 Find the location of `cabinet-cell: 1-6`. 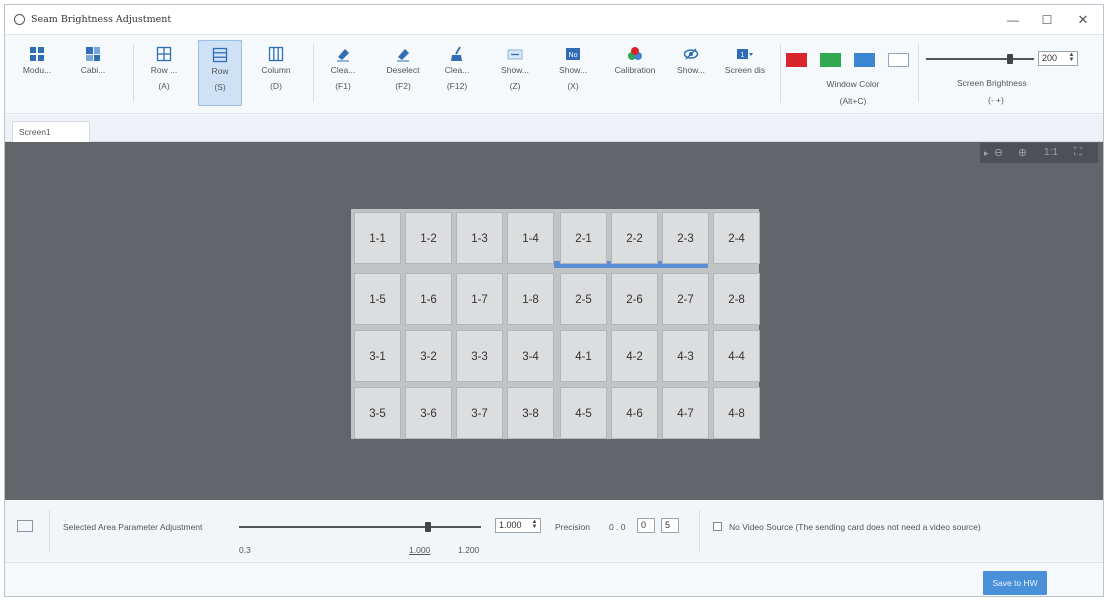

cabinet-cell: 1-6 is located at coordinates (428, 299).